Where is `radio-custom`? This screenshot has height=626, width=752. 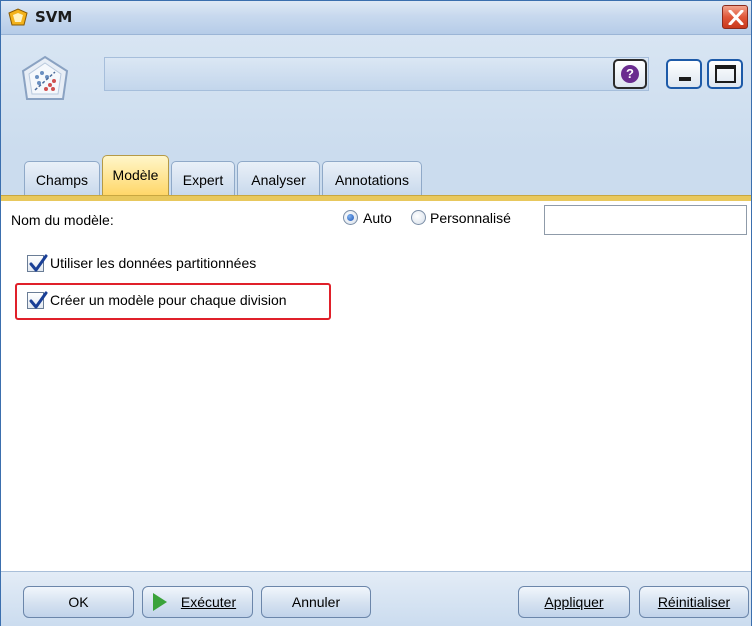 radio-custom is located at coordinates (418, 217).